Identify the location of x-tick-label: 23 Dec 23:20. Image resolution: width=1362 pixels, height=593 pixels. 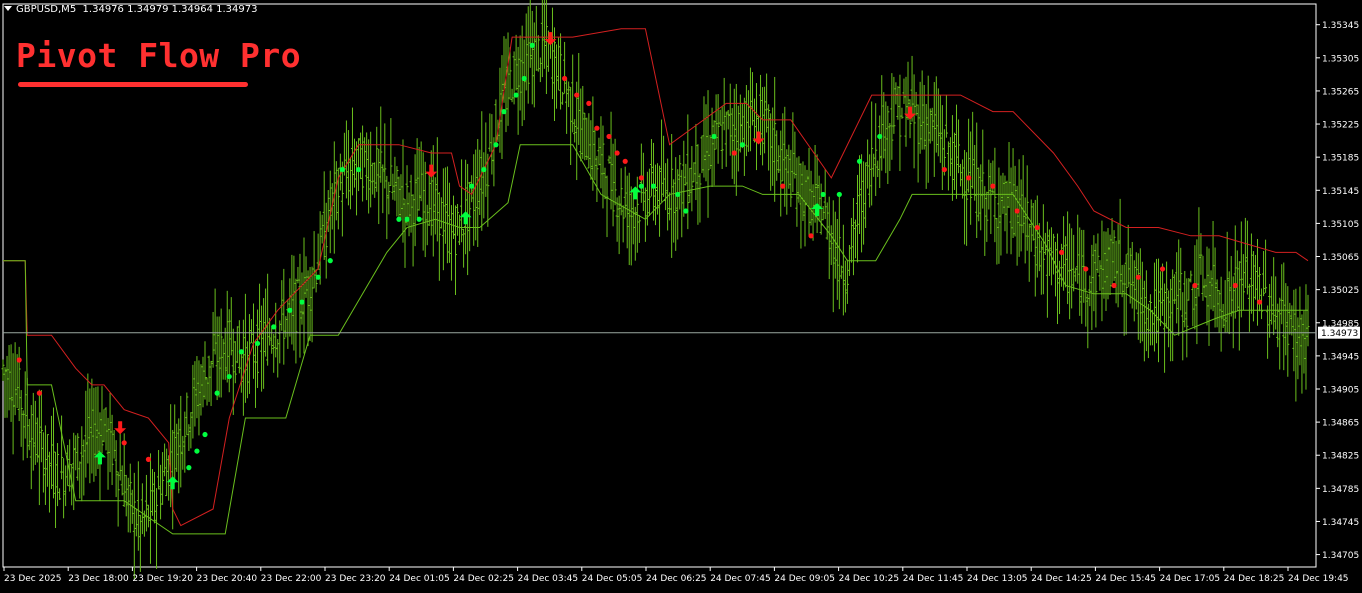
(355, 579).